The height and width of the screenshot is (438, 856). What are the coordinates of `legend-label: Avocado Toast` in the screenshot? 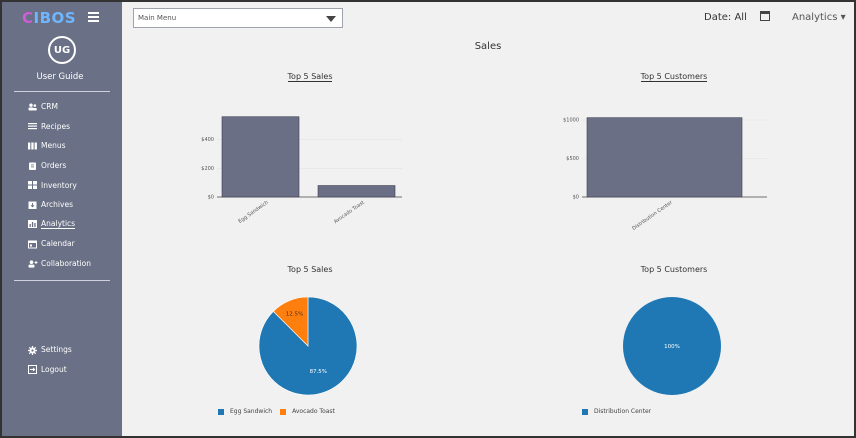 It's located at (313, 411).